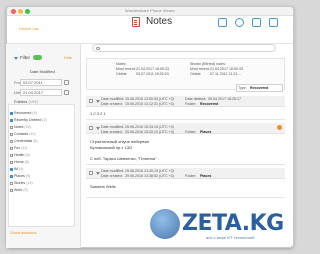 Image resolution: width=320 pixels, height=254 pixels. Describe the element at coordinates (120, 141) in the screenshot. I see `note-body: Строительный onlyne набережн` at that location.